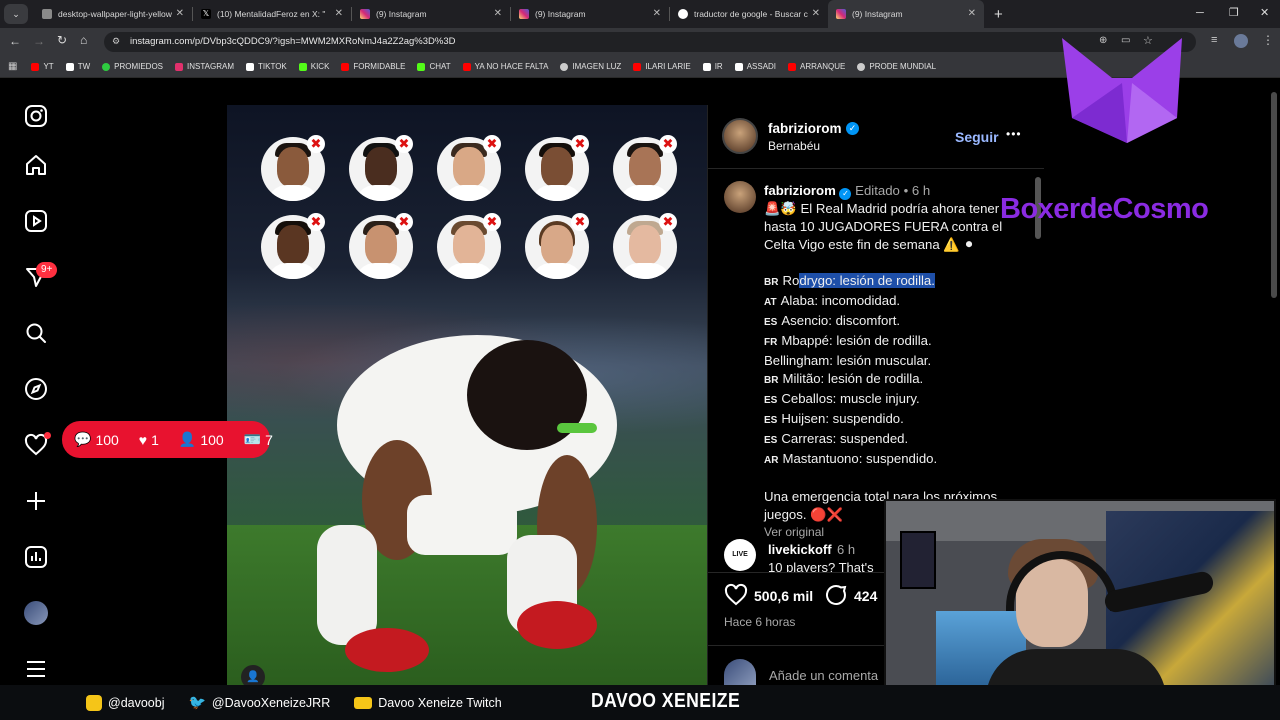 The height and width of the screenshot is (720, 1280). I want to click on tag-people-icon: 👤, so click(253, 675).